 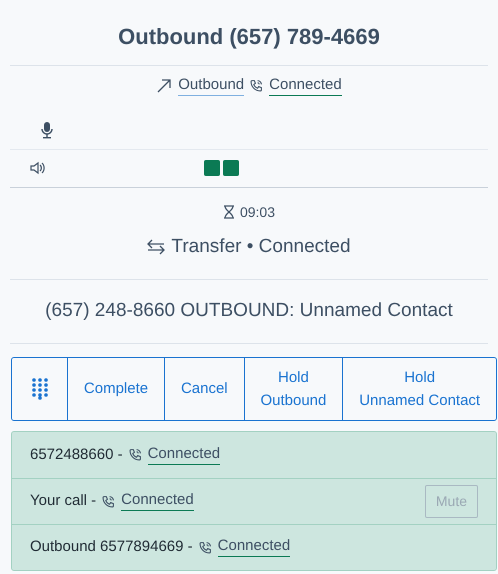 What do you see at coordinates (156, 247) in the screenshot?
I see `transfer-arrows-icon` at bounding box center [156, 247].